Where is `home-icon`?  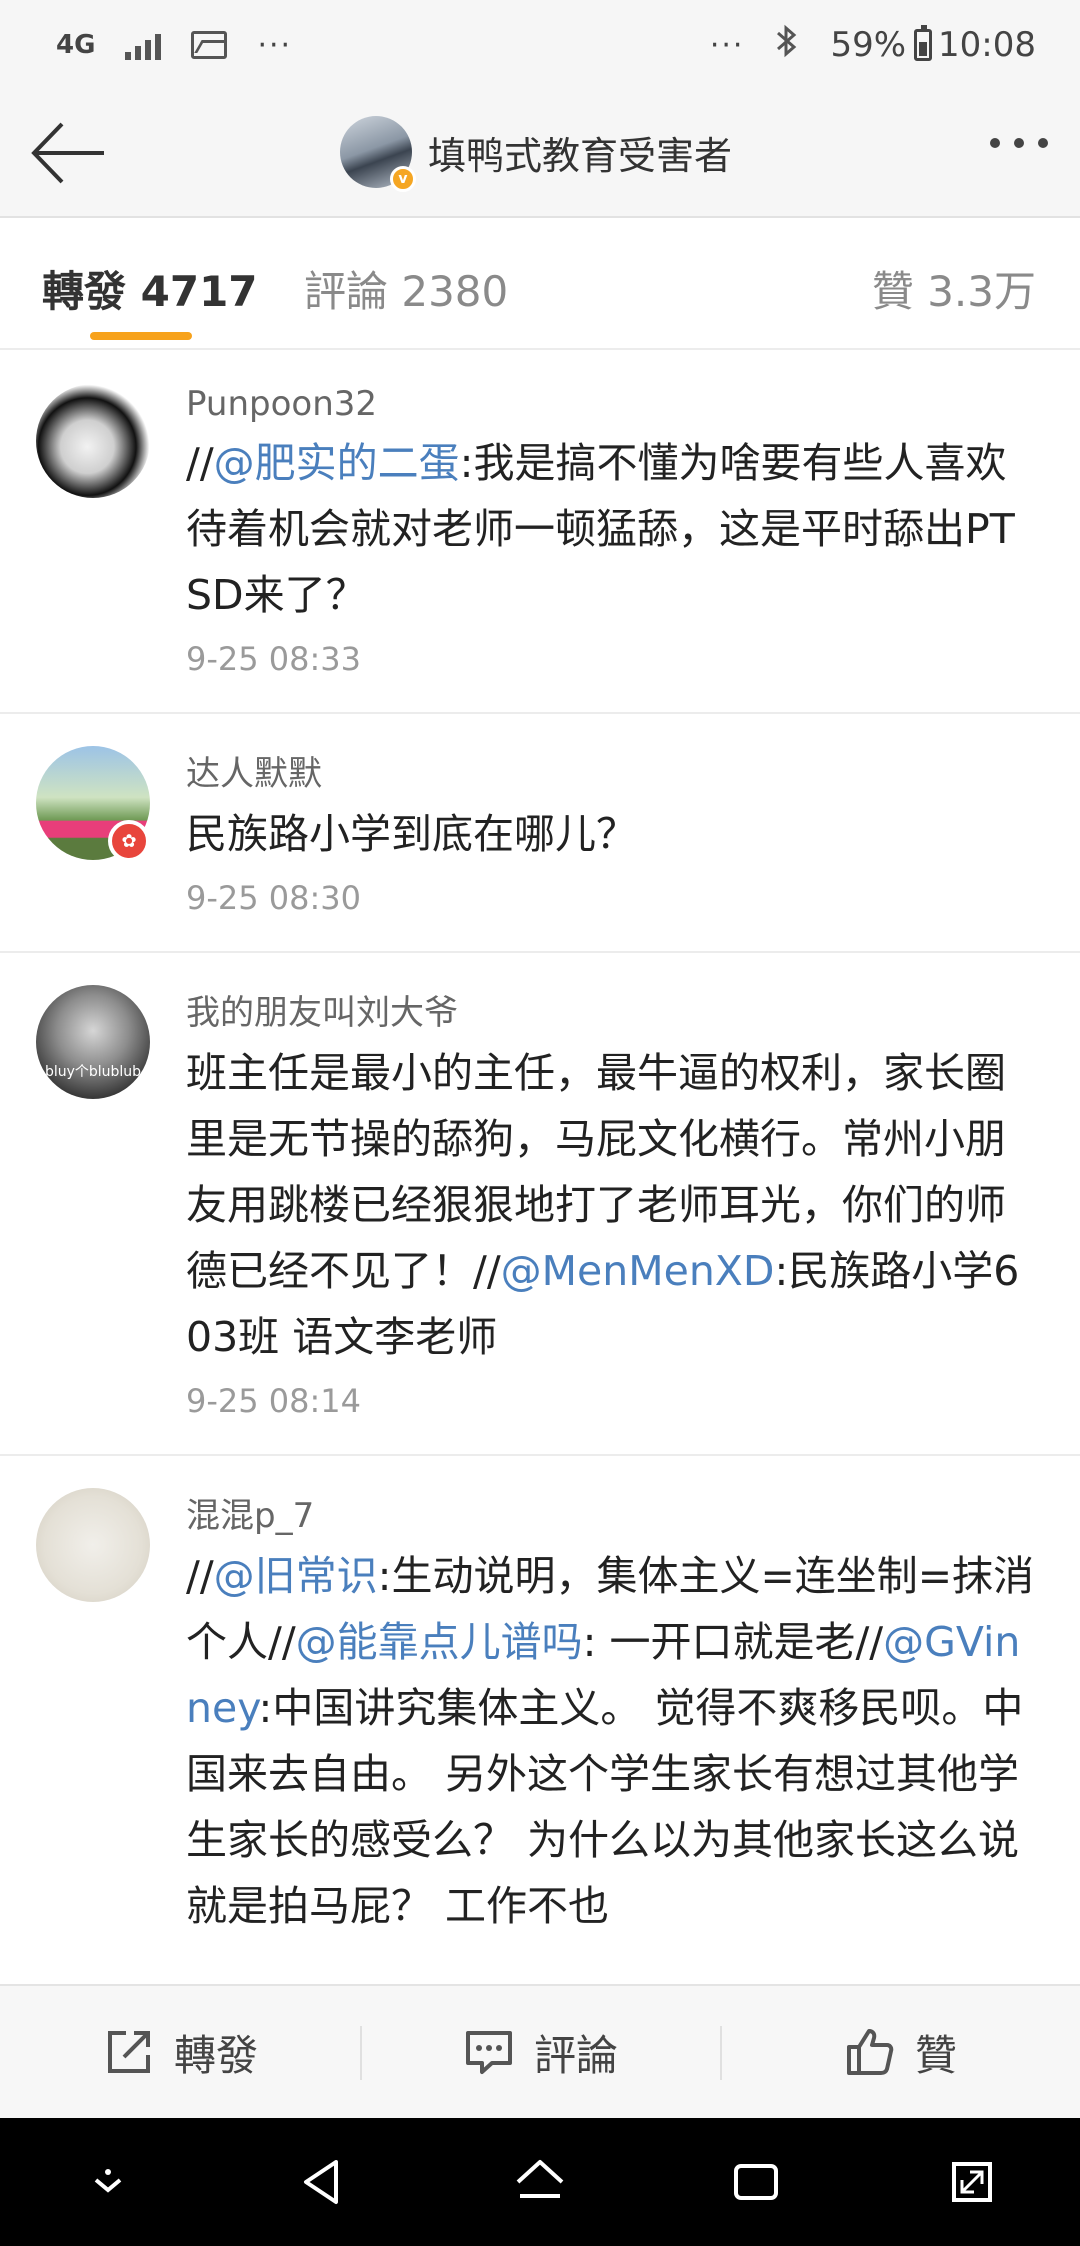 home-icon is located at coordinates (540, 2182).